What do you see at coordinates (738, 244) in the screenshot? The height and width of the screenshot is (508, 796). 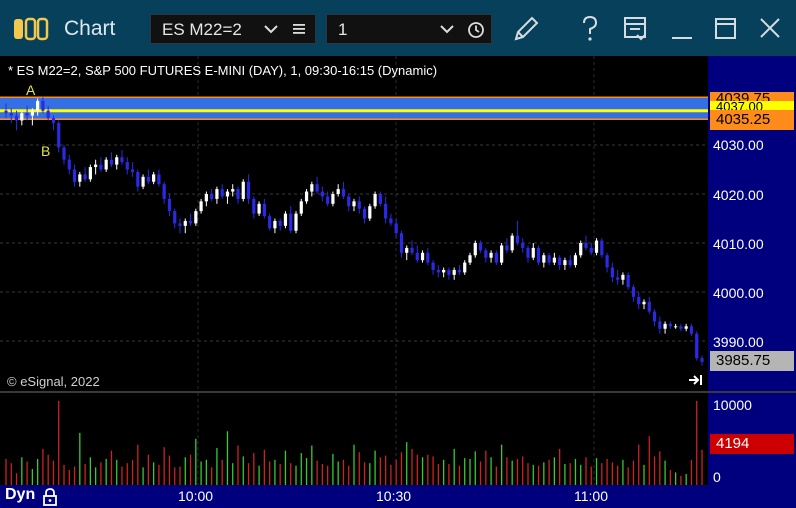 I see `price-label: 4010.00` at bounding box center [738, 244].